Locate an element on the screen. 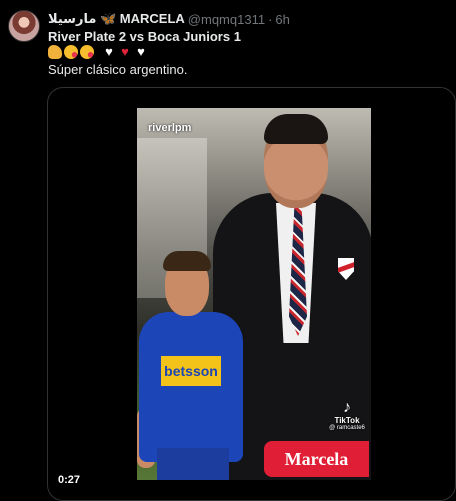  emoji-spacer is located at coordinates (98, 52).